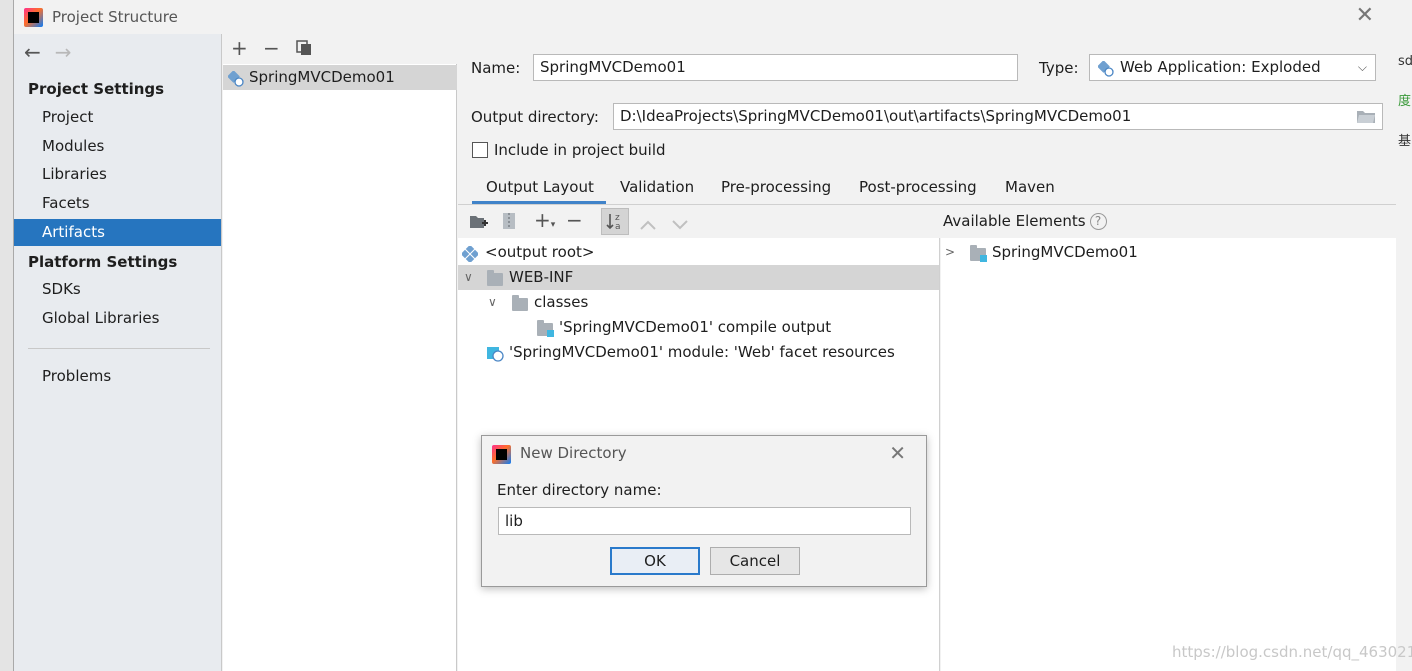 This screenshot has width=1412, height=671. Describe the element at coordinates (1405, 61) in the screenshot. I see `background-text-fragment: sd` at that location.